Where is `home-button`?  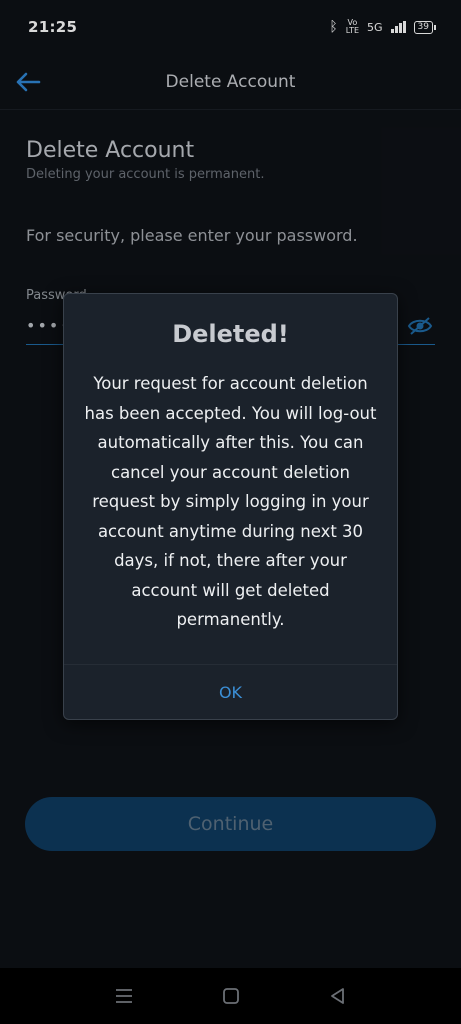 home-button is located at coordinates (231, 996).